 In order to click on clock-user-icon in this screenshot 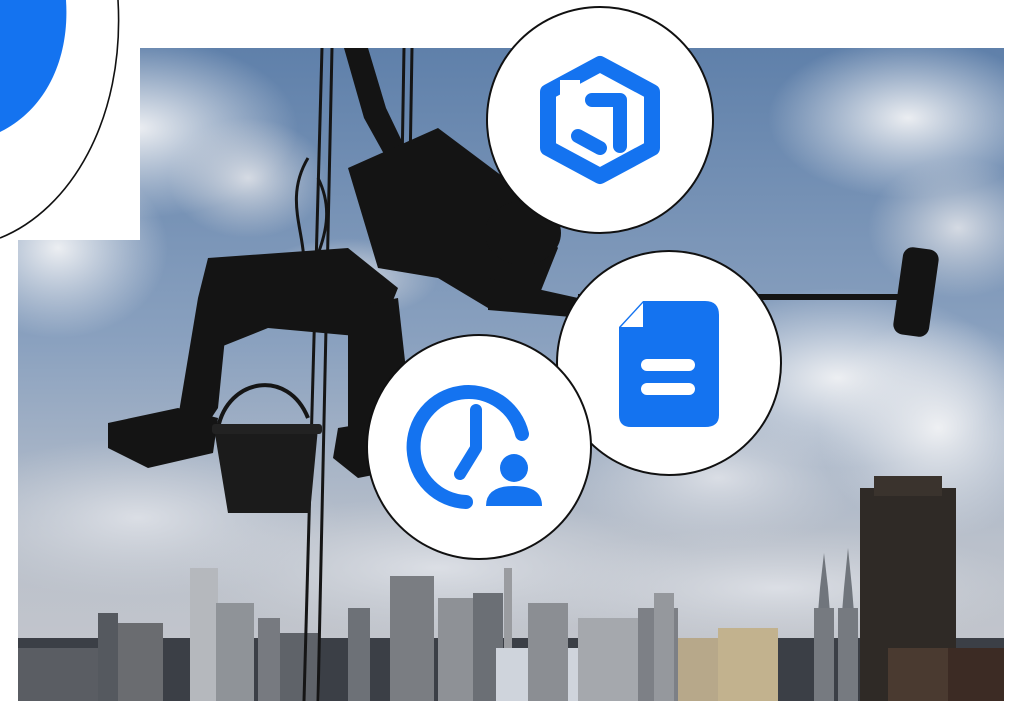, I will do `click(474, 447)`.